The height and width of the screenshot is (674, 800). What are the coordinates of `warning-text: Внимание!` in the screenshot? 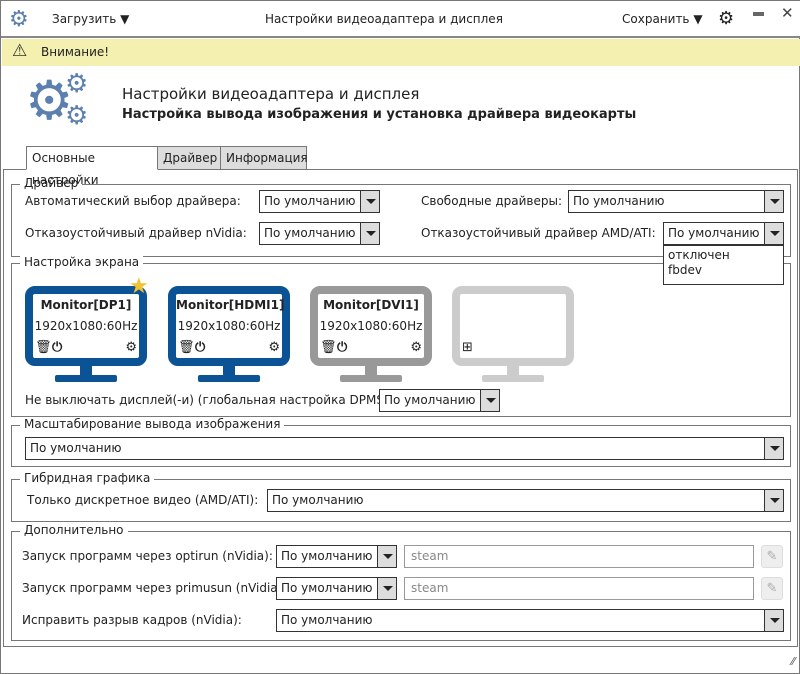 It's located at (75, 52).